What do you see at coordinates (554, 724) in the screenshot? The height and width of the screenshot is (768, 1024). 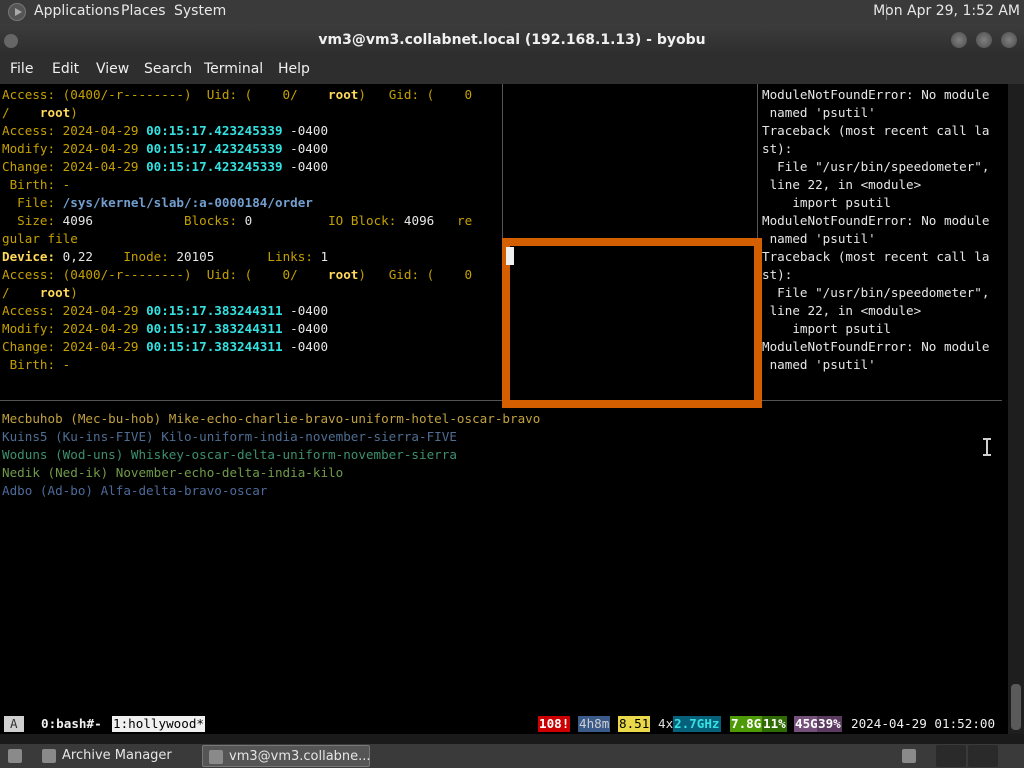 I see `updates-badge: 108!` at bounding box center [554, 724].